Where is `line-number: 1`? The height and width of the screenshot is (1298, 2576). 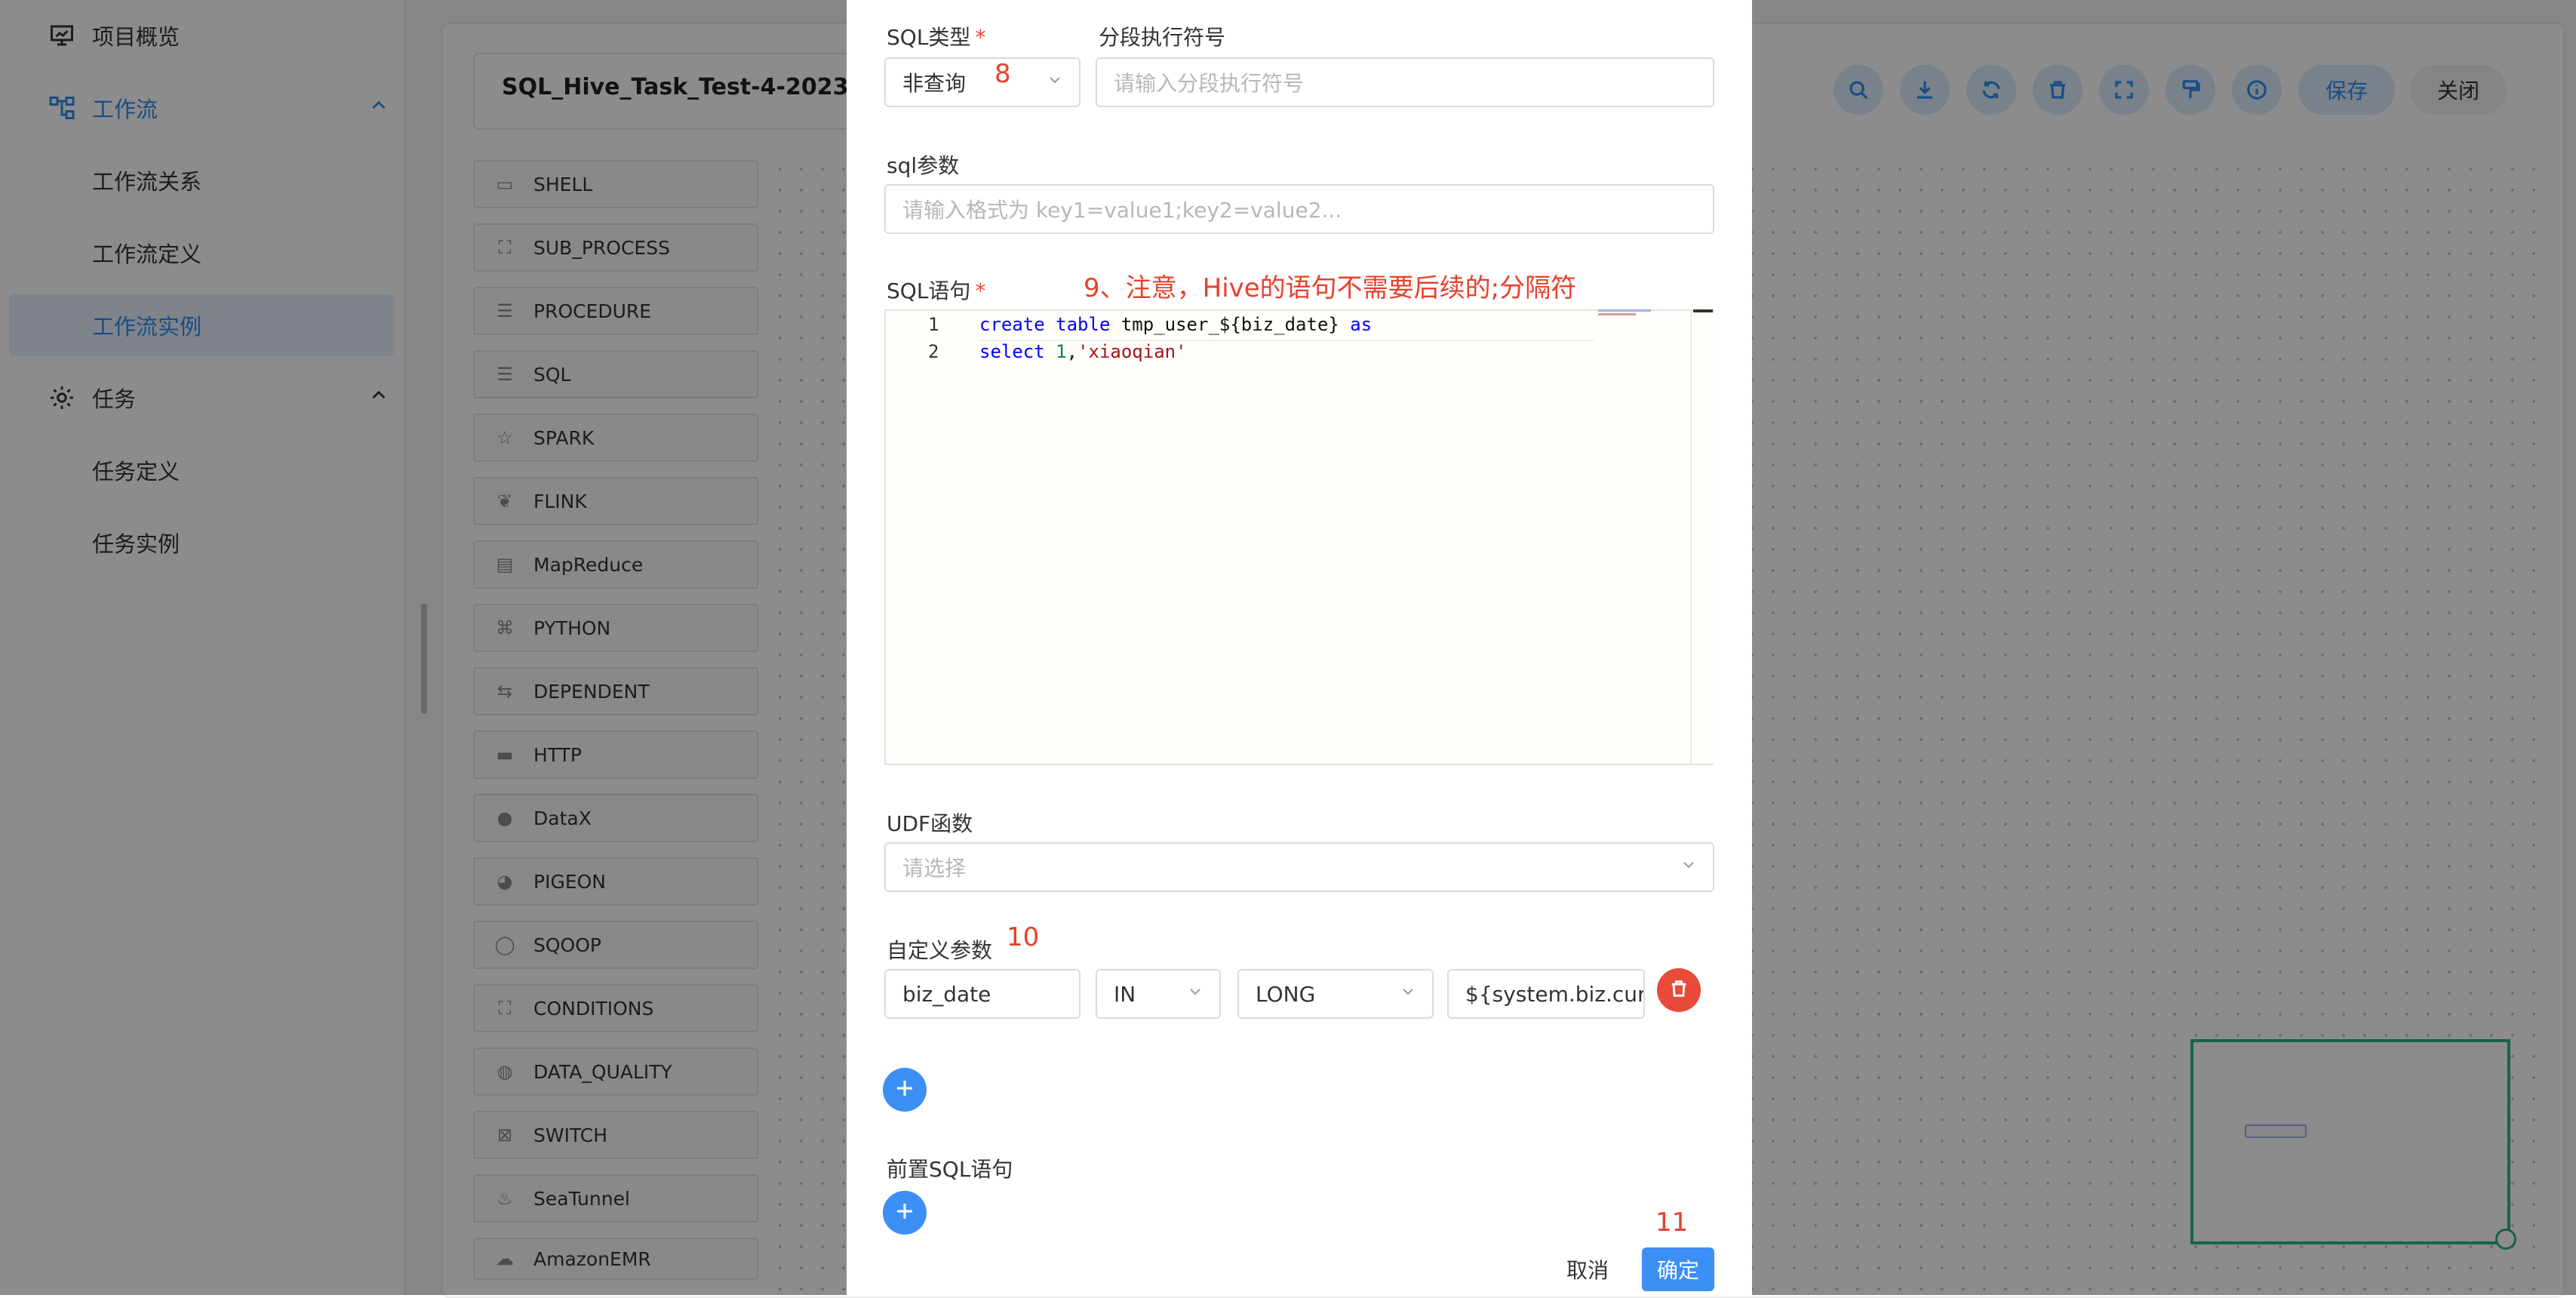
line-number: 1 is located at coordinates (933, 325).